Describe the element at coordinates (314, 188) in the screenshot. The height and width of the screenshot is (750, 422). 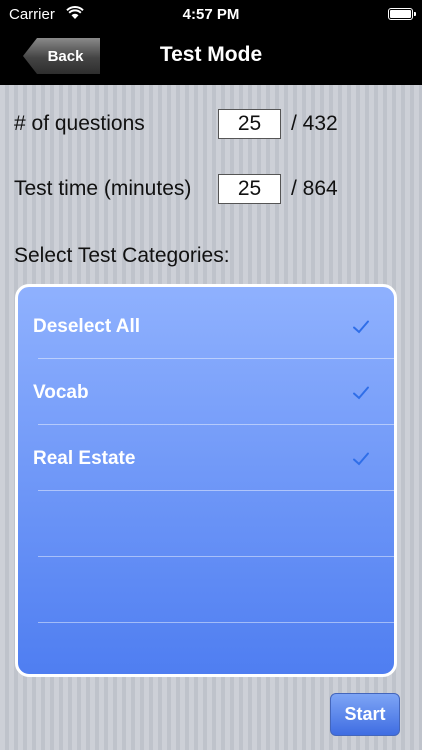
I see `test-time-total: / 864` at that location.